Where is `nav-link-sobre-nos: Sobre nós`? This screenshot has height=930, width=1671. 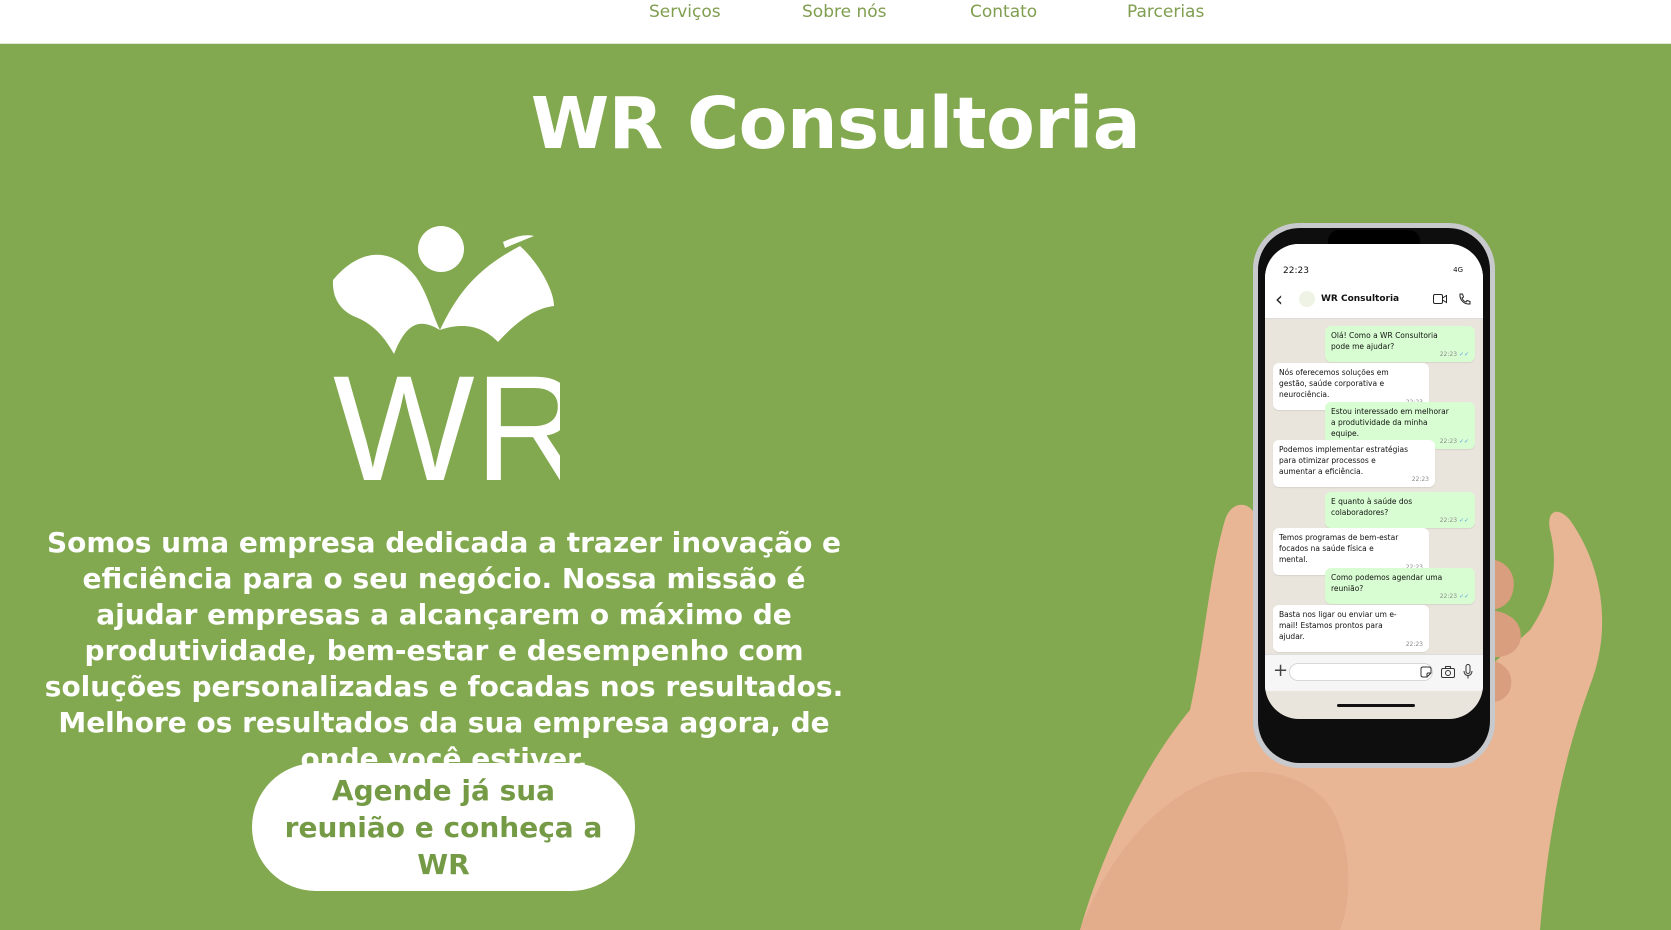 nav-link-sobre-nos: Sobre nós is located at coordinates (844, 13).